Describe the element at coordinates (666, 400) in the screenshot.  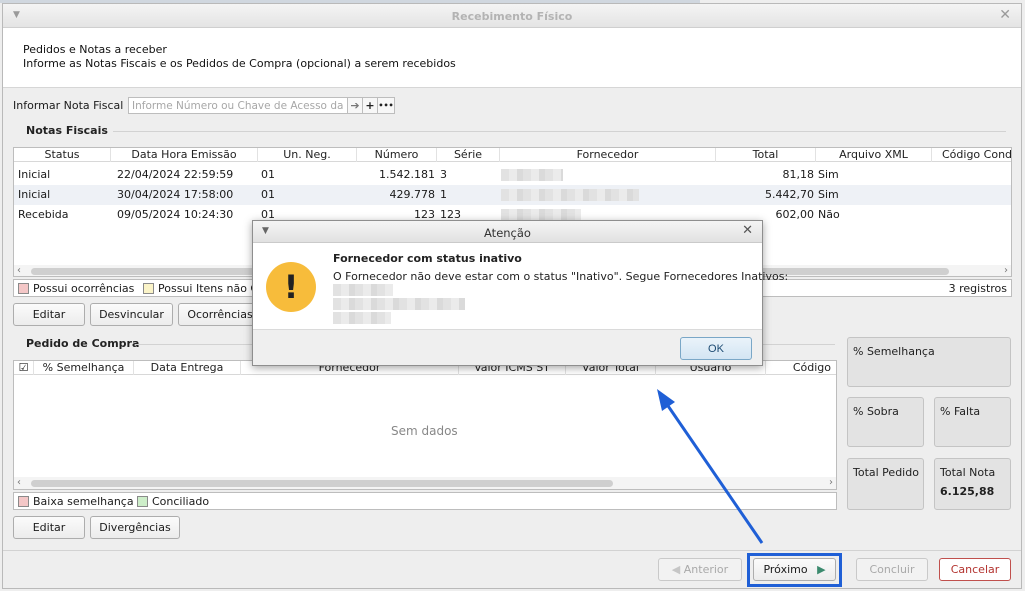
I see `arrow-head` at that location.